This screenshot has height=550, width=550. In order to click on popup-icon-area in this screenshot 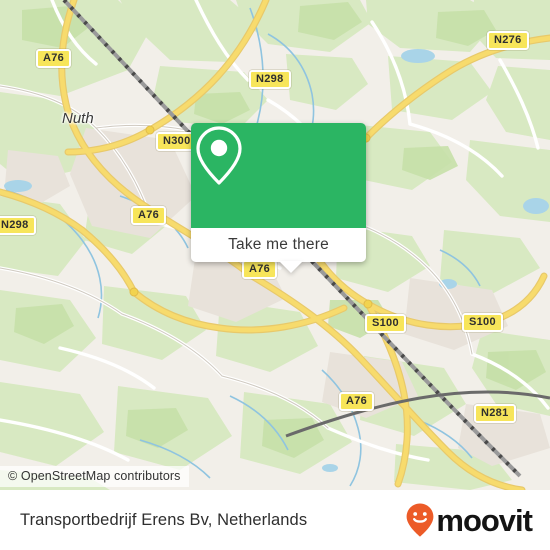, I will do `click(278, 175)`.